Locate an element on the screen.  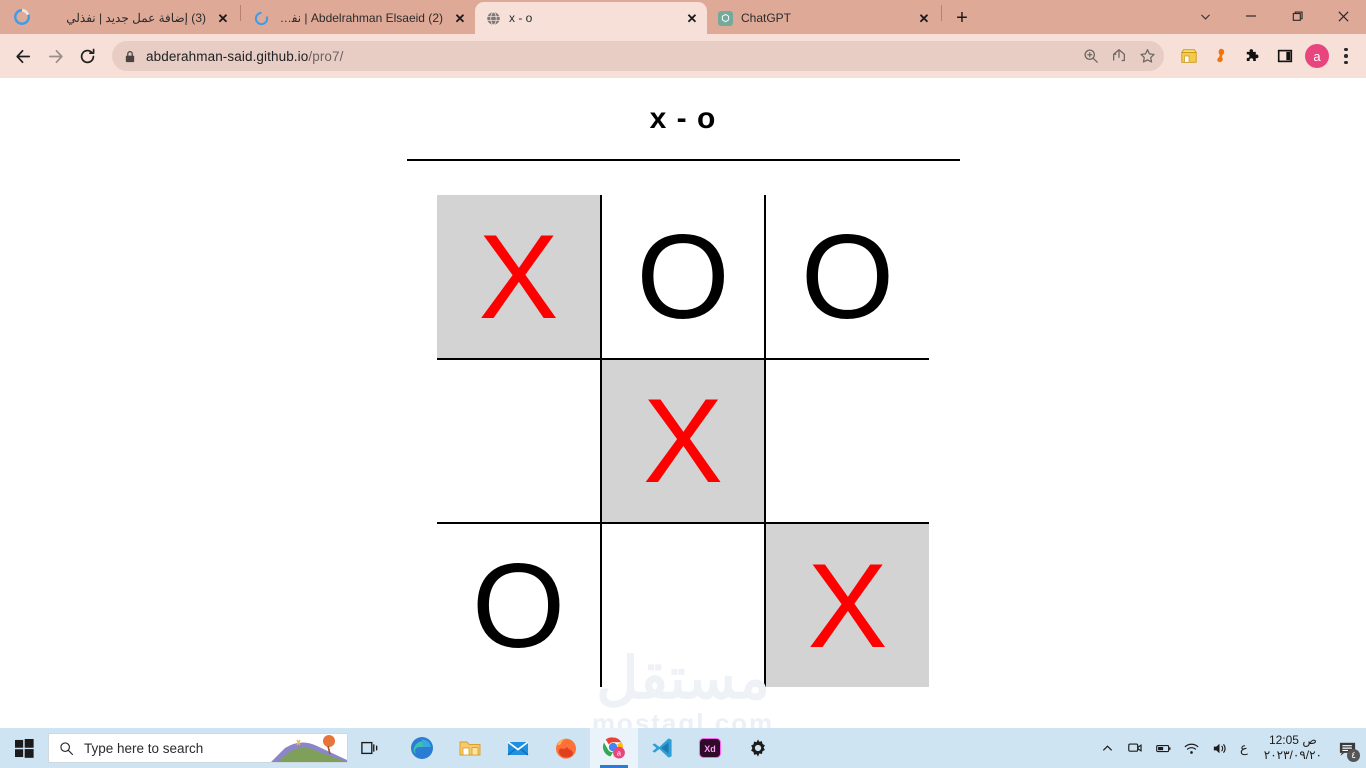
board-row: O X is located at coordinates (683, 604).